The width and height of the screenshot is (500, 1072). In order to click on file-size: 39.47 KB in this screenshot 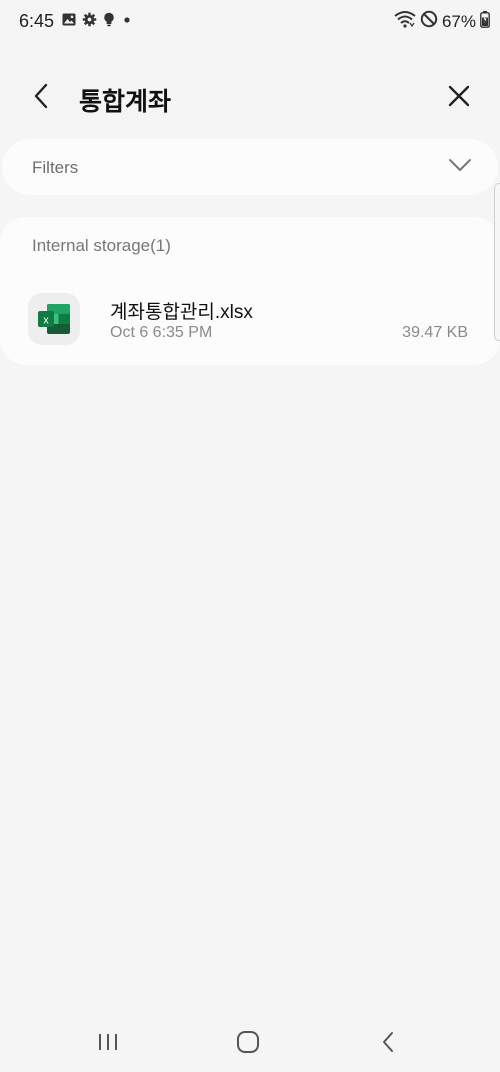, I will do `click(435, 332)`.